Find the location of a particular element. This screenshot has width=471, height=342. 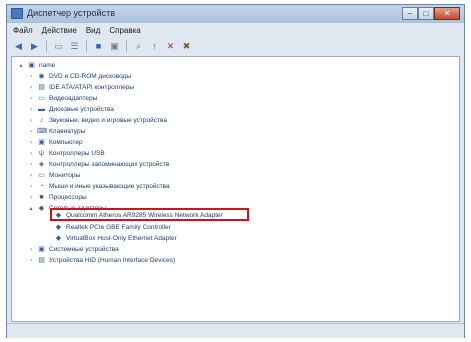

system-device-icon: ▣ is located at coordinates (41, 249).